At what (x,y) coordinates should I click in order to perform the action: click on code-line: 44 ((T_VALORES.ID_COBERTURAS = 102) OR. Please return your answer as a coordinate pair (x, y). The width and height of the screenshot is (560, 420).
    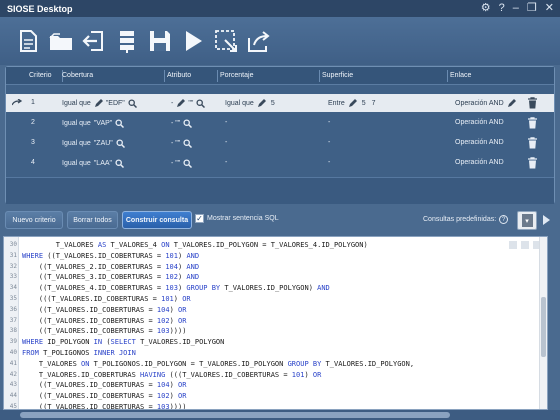
    Looking at the image, I should click on (275, 396).